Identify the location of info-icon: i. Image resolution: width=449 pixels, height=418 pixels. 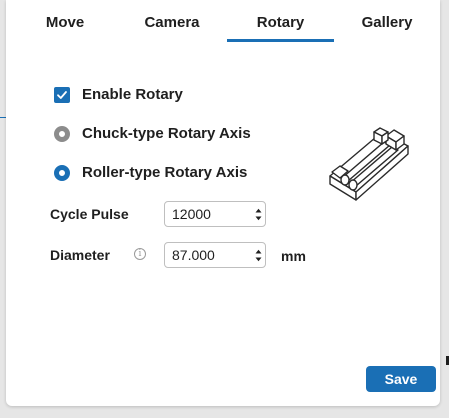
(140, 254).